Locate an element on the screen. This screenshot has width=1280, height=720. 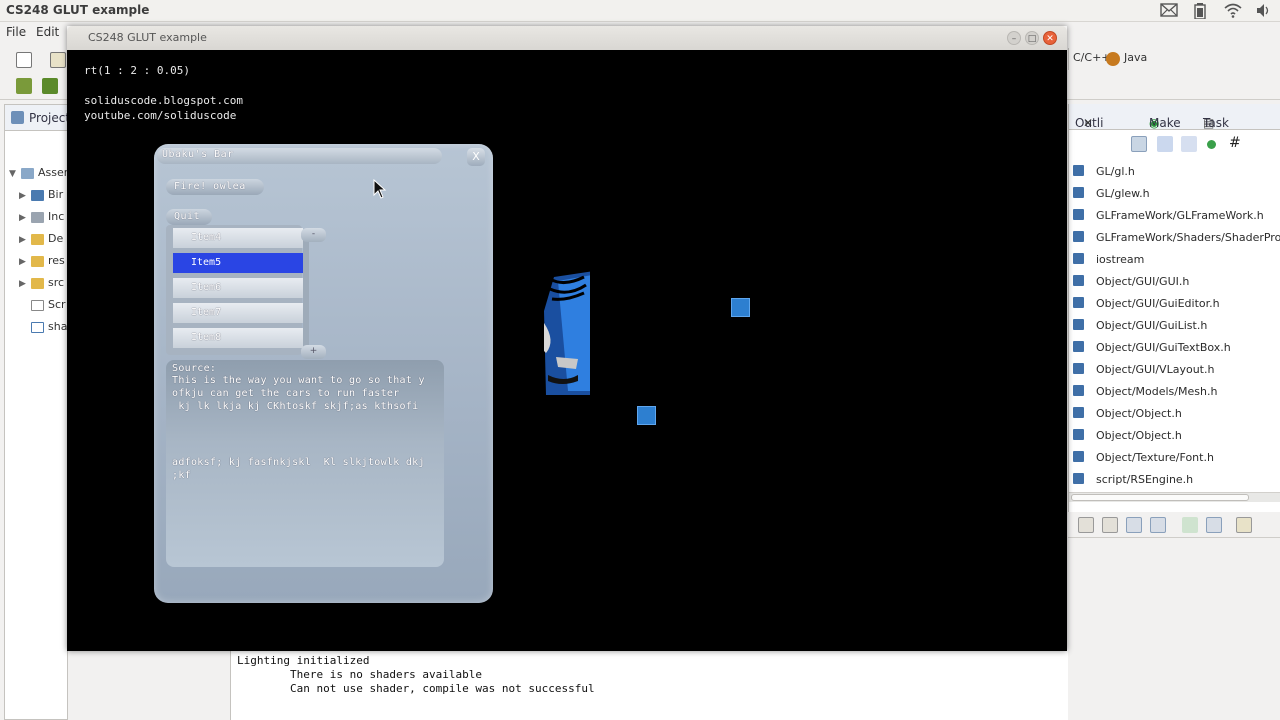
tree-item-label: sha is located at coordinates (58, 326).